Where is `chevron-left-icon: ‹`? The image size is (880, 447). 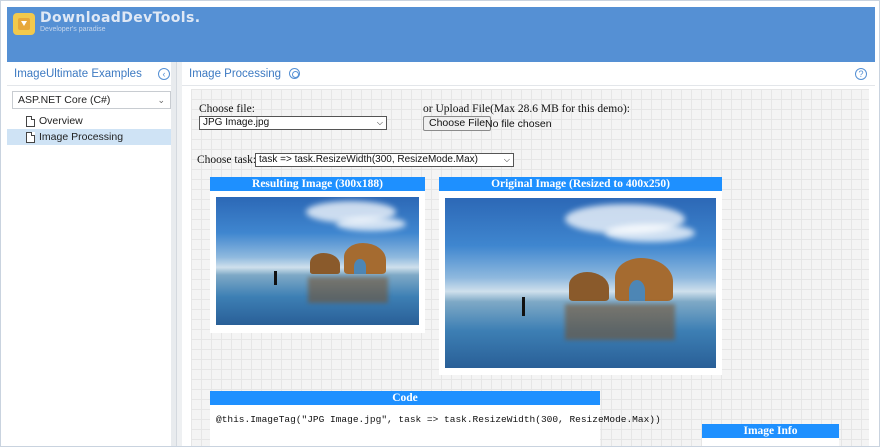
chevron-left-icon: ‹ is located at coordinates (164, 73).